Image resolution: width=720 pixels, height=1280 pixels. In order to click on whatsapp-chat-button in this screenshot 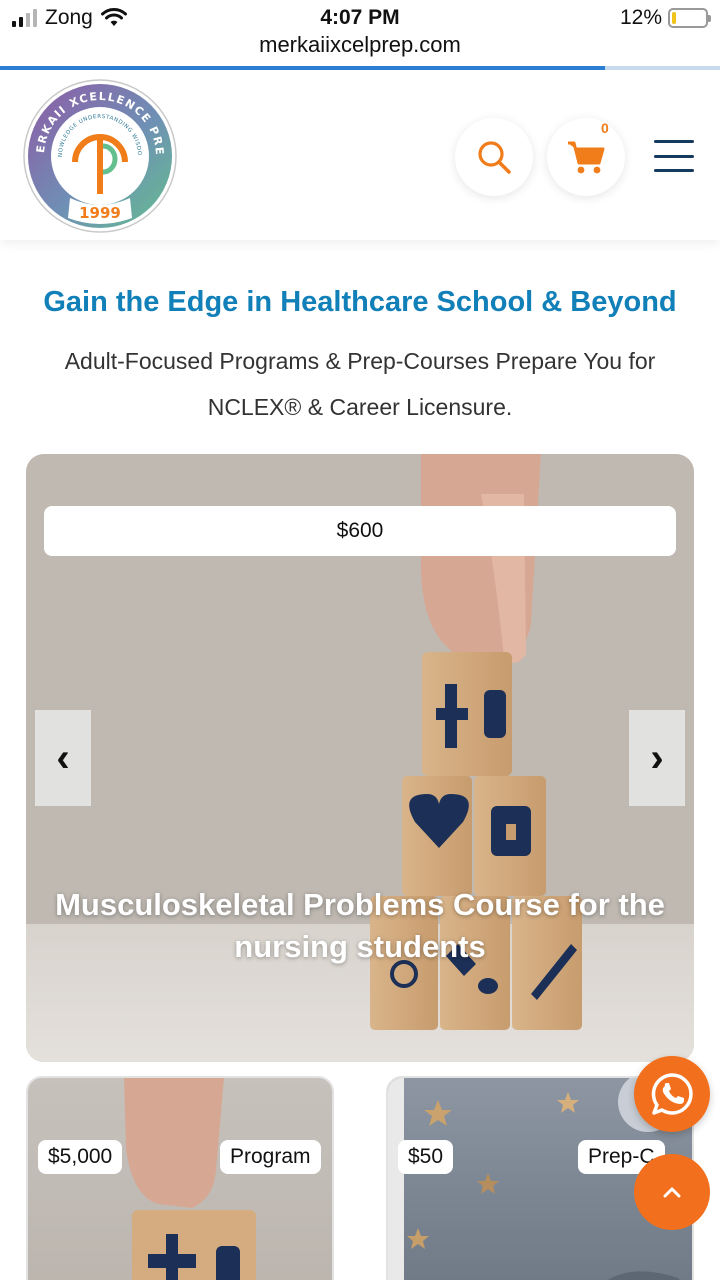, I will do `click(672, 1094)`.